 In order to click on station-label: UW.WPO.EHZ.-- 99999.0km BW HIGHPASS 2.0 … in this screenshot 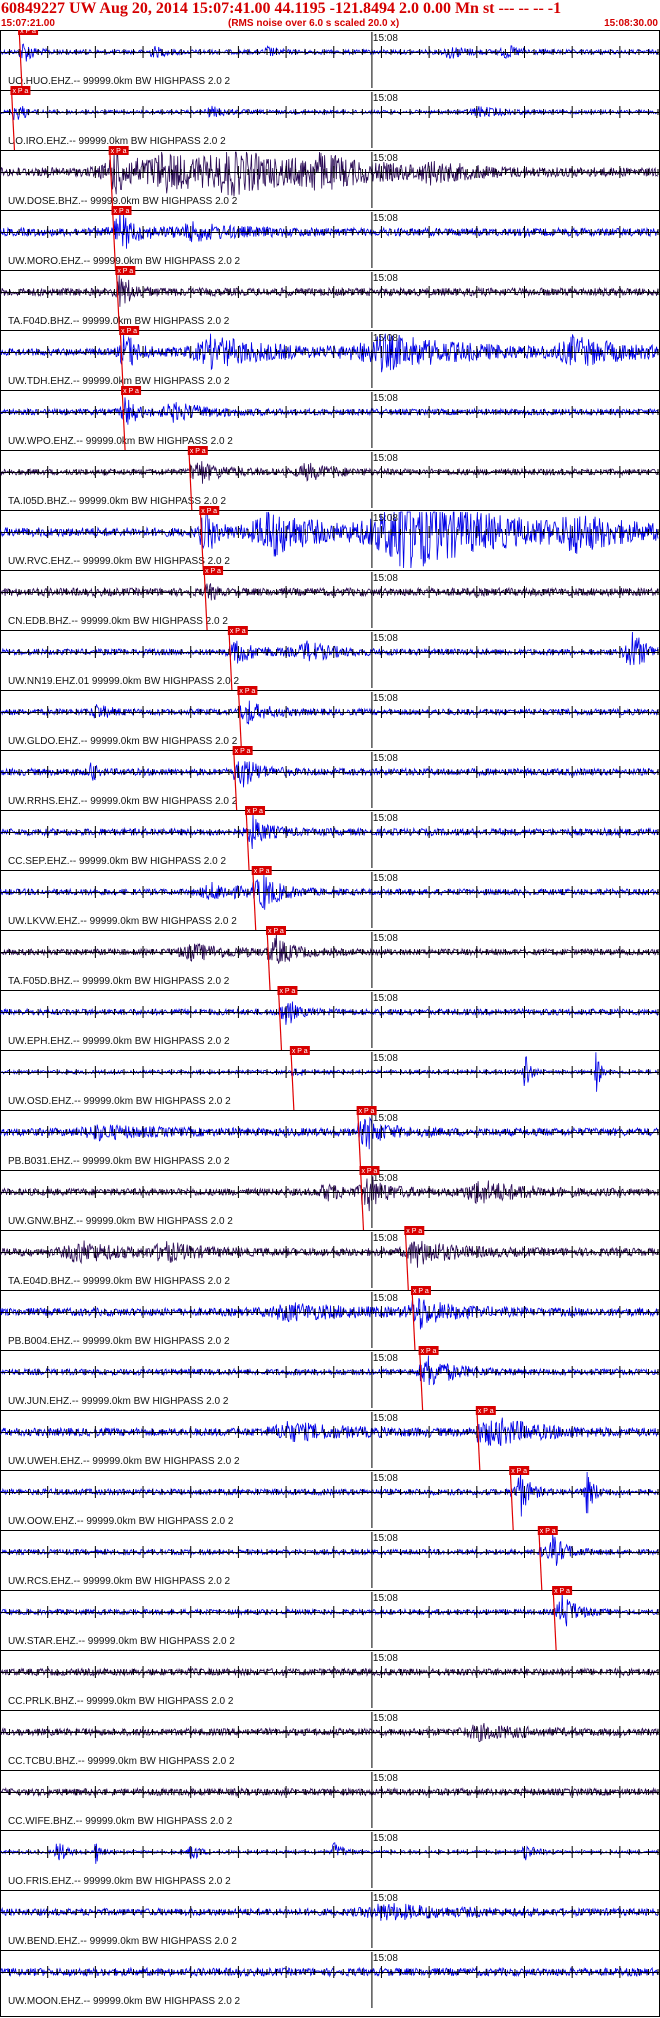, I will do `click(120, 441)`.